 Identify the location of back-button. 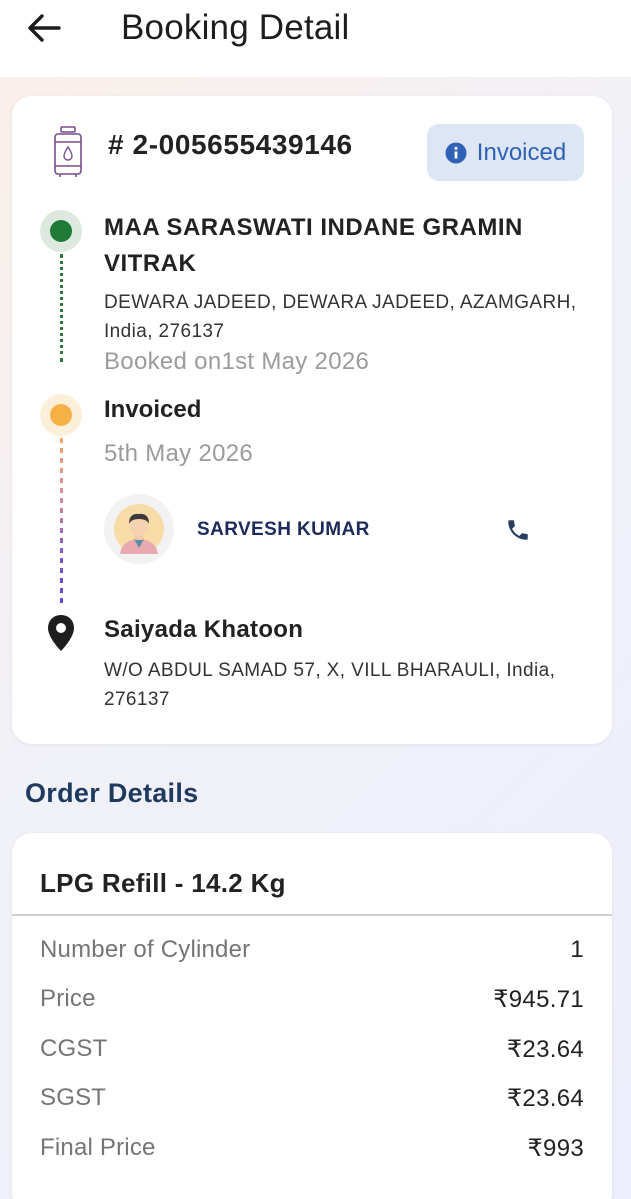
(44, 28).